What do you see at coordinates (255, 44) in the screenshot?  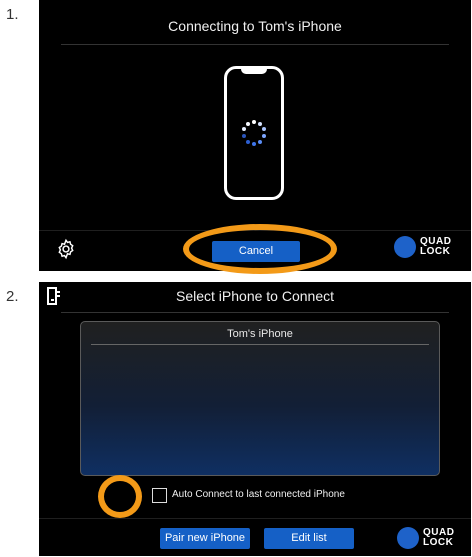 I see `title-divider` at bounding box center [255, 44].